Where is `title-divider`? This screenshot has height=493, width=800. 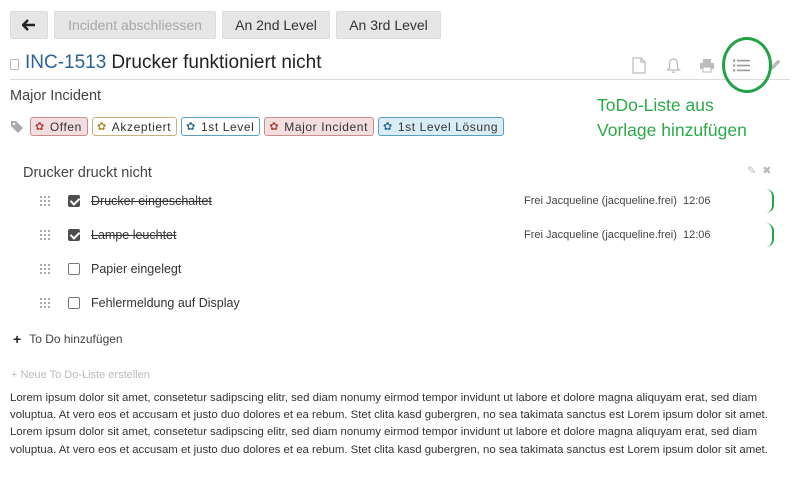
title-divider is located at coordinates (400, 79).